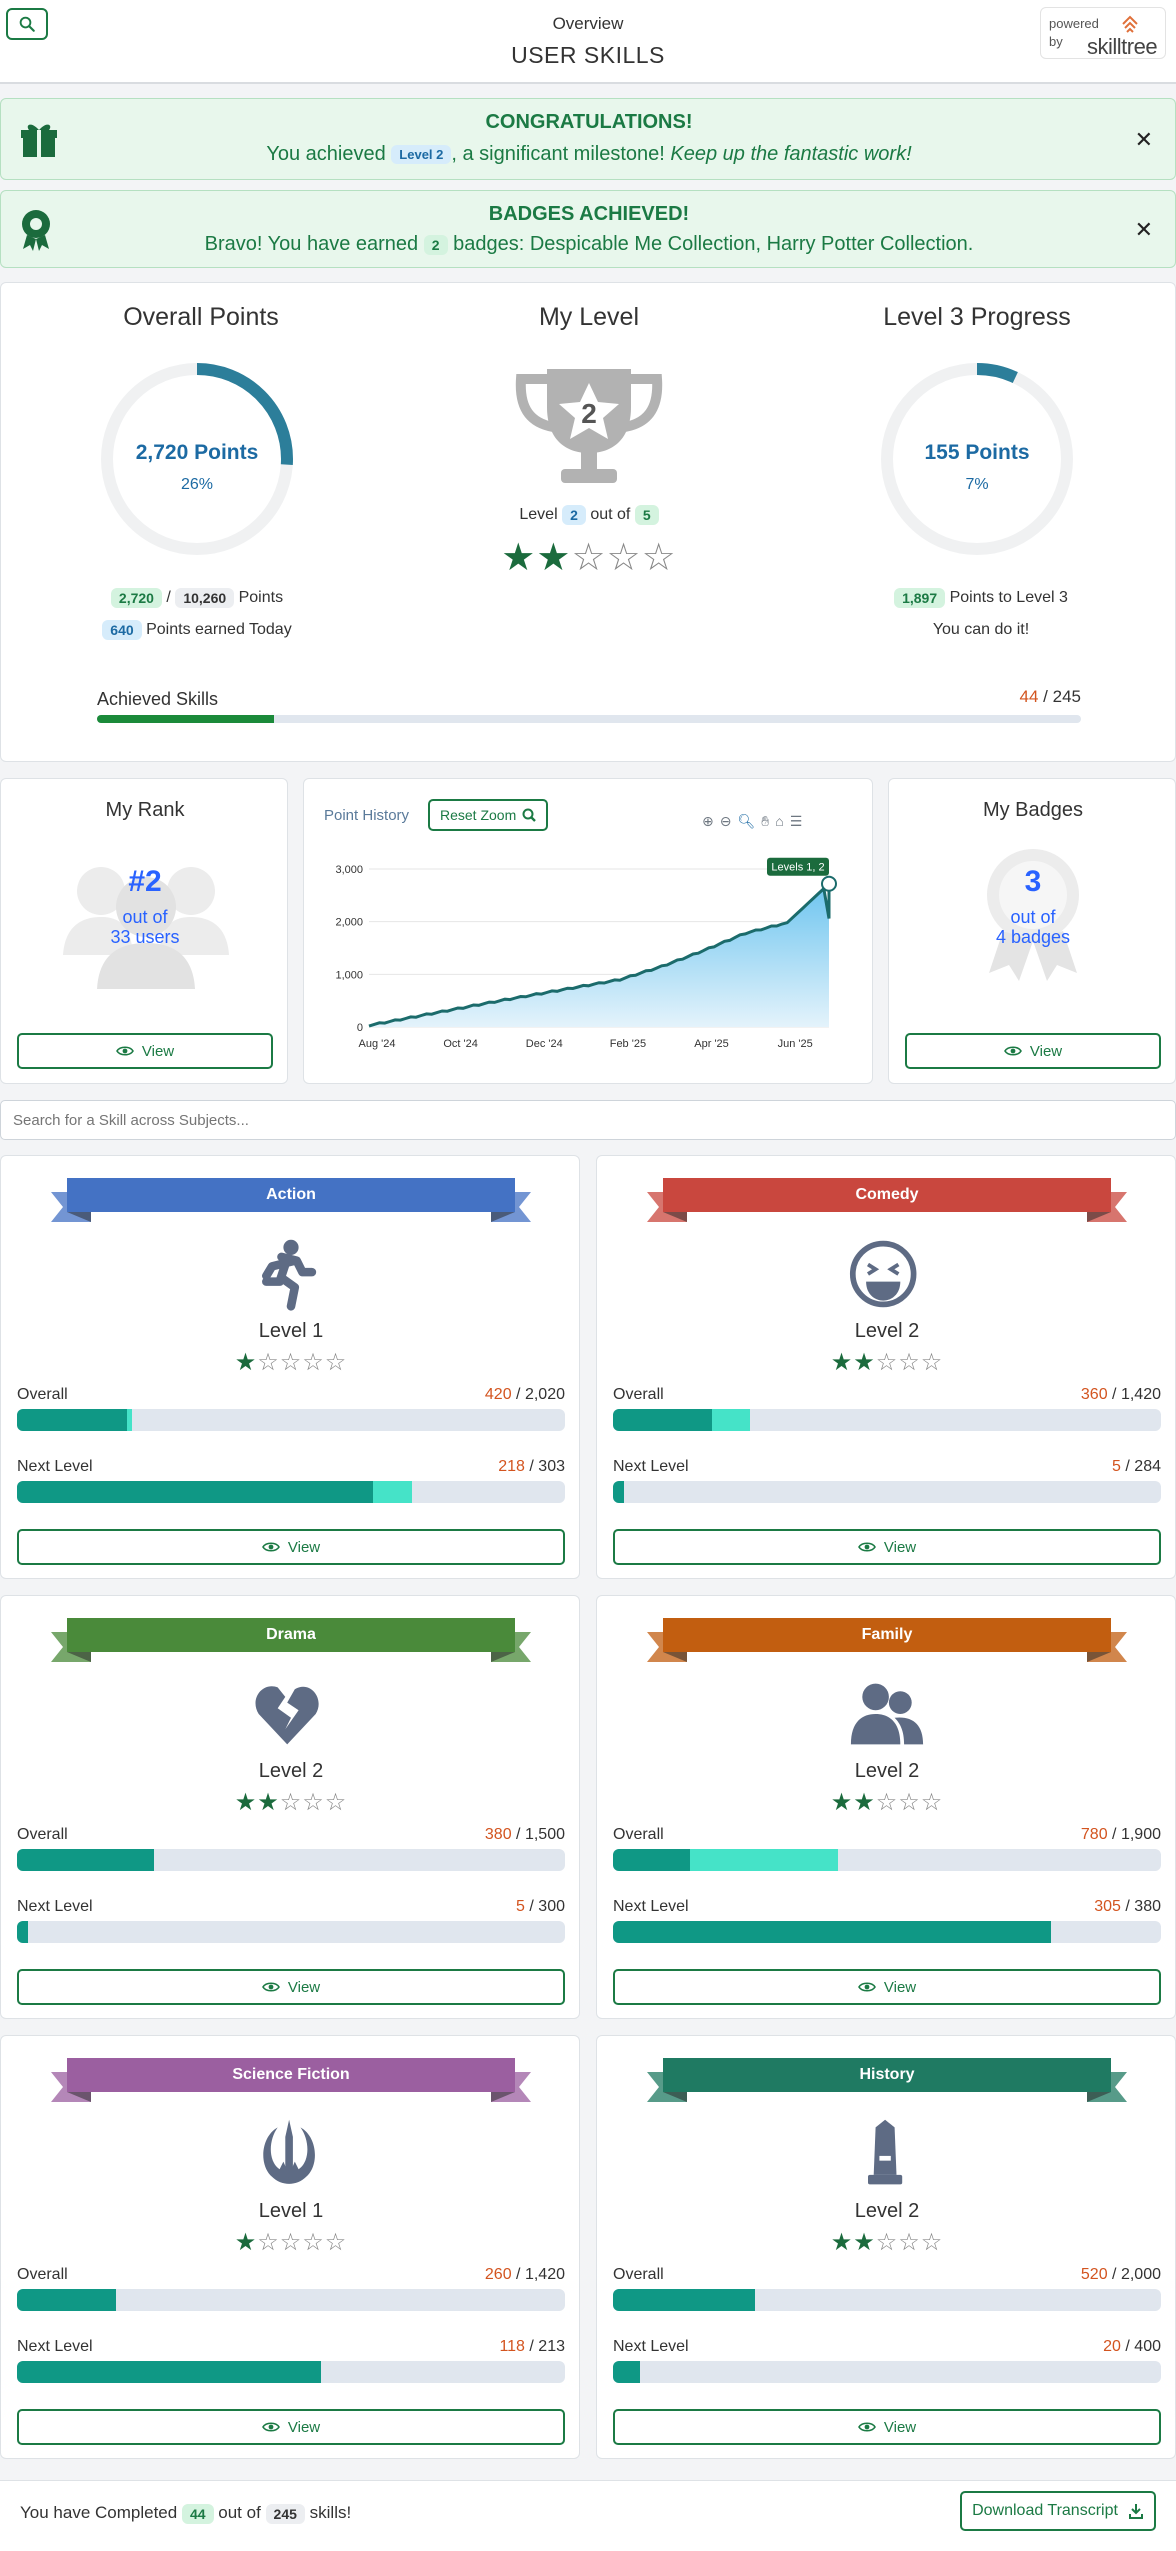 The width and height of the screenshot is (1176, 2551). Describe the element at coordinates (1103, 33) in the screenshot. I see `powered-by-badge: powered by skilltree` at that location.